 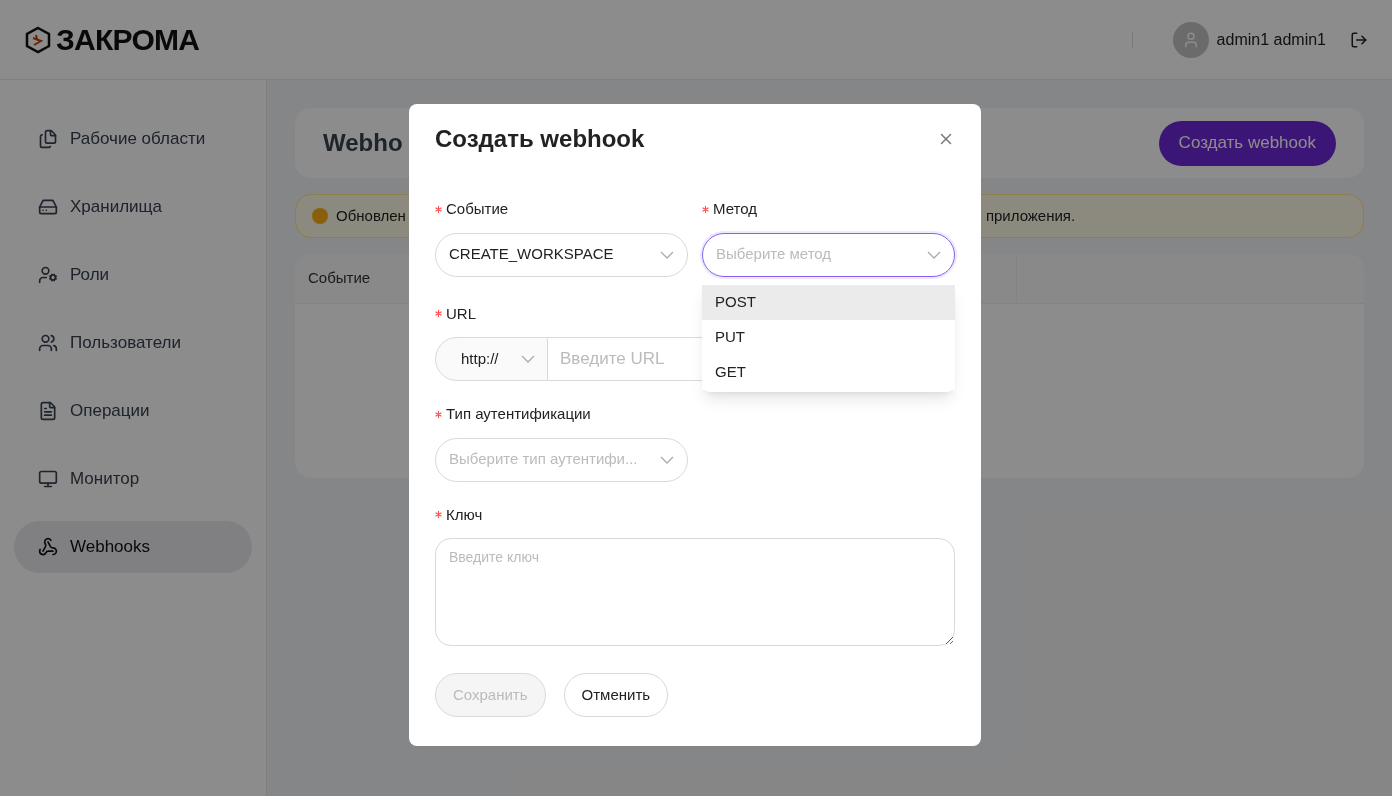 What do you see at coordinates (828, 337) in the screenshot?
I see `dropdown-option: PUT` at bounding box center [828, 337].